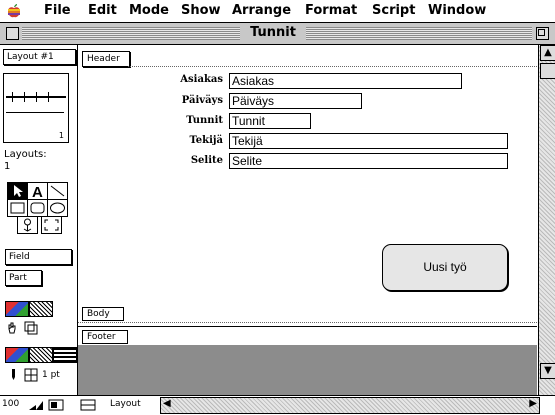 This screenshot has width=555, height=415. I want to click on fill-pattern-icon, so click(41, 309).